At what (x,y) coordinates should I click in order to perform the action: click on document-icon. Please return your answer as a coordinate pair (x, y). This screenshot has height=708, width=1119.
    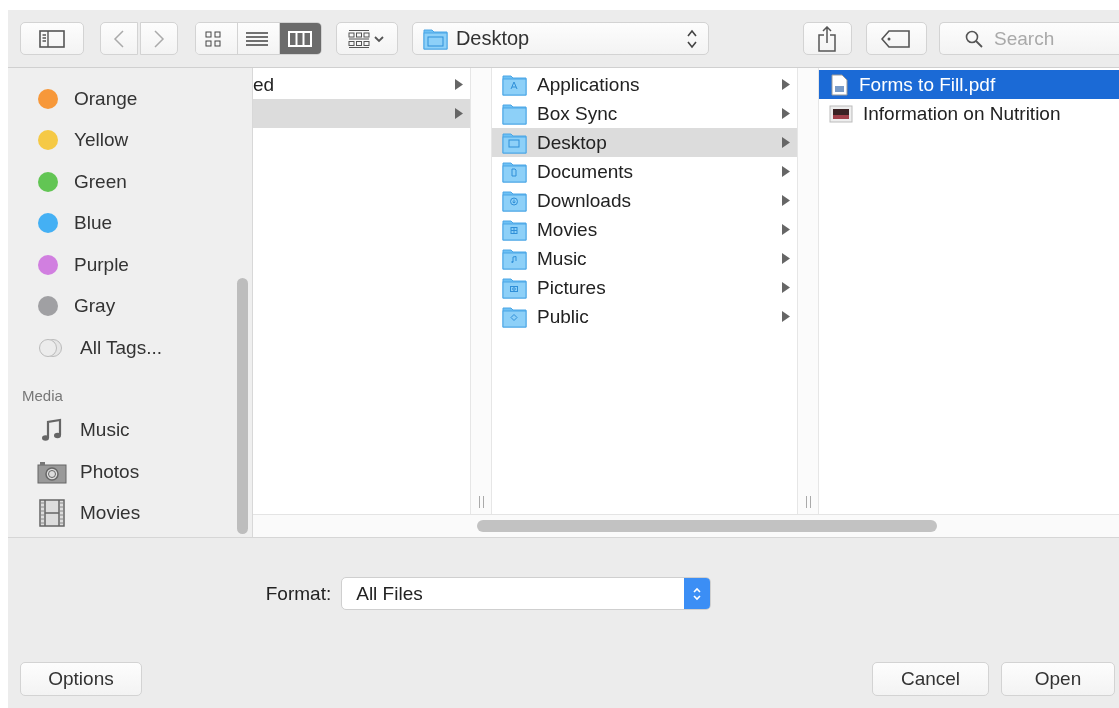
    Looking at the image, I should click on (839, 84).